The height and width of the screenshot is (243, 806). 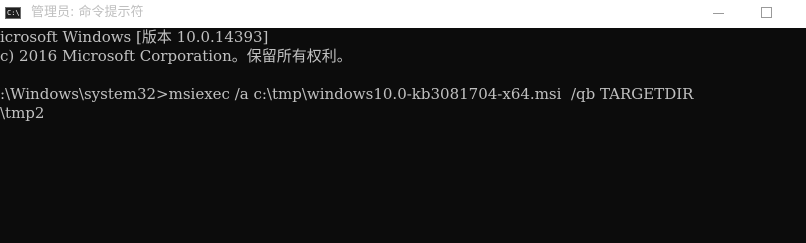 What do you see at coordinates (13, 13) in the screenshot?
I see `cmd-icon: C:\` at bounding box center [13, 13].